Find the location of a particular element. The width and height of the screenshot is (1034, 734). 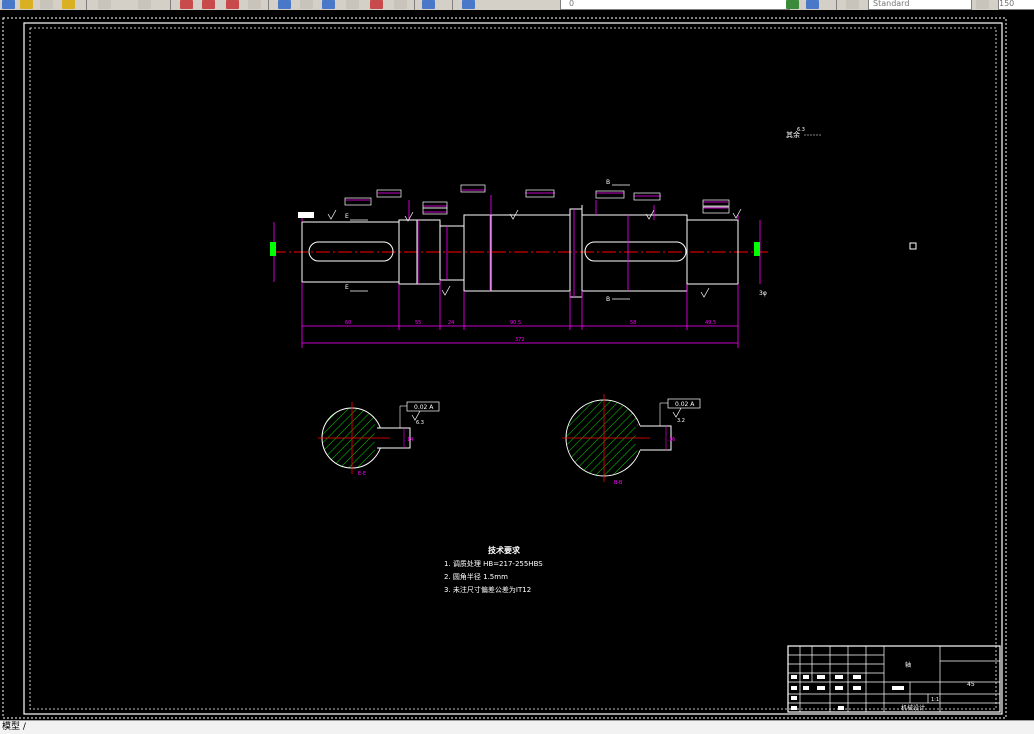

dim-overall: 372 is located at coordinates (520, 340).